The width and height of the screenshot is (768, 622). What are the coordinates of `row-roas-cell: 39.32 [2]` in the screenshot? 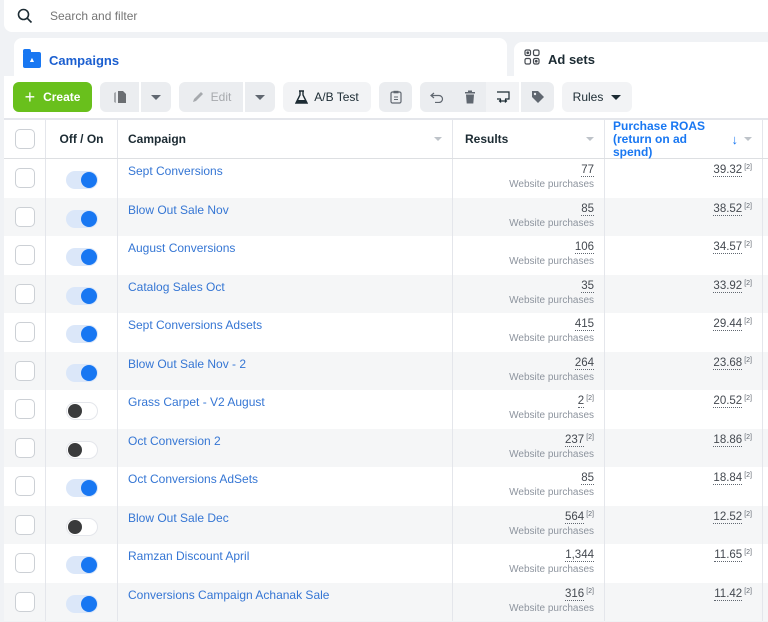 It's located at (684, 178).